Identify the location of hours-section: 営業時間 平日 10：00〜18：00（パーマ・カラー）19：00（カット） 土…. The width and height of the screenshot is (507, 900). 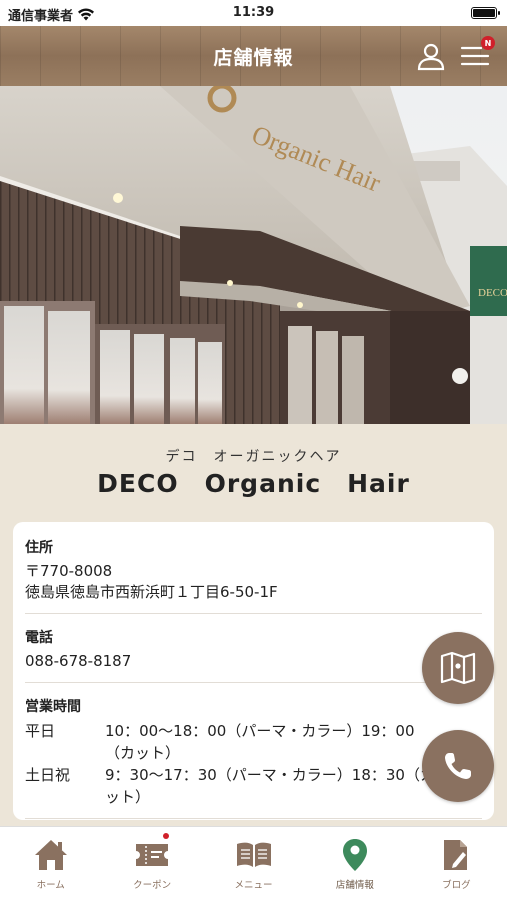
(253, 754).